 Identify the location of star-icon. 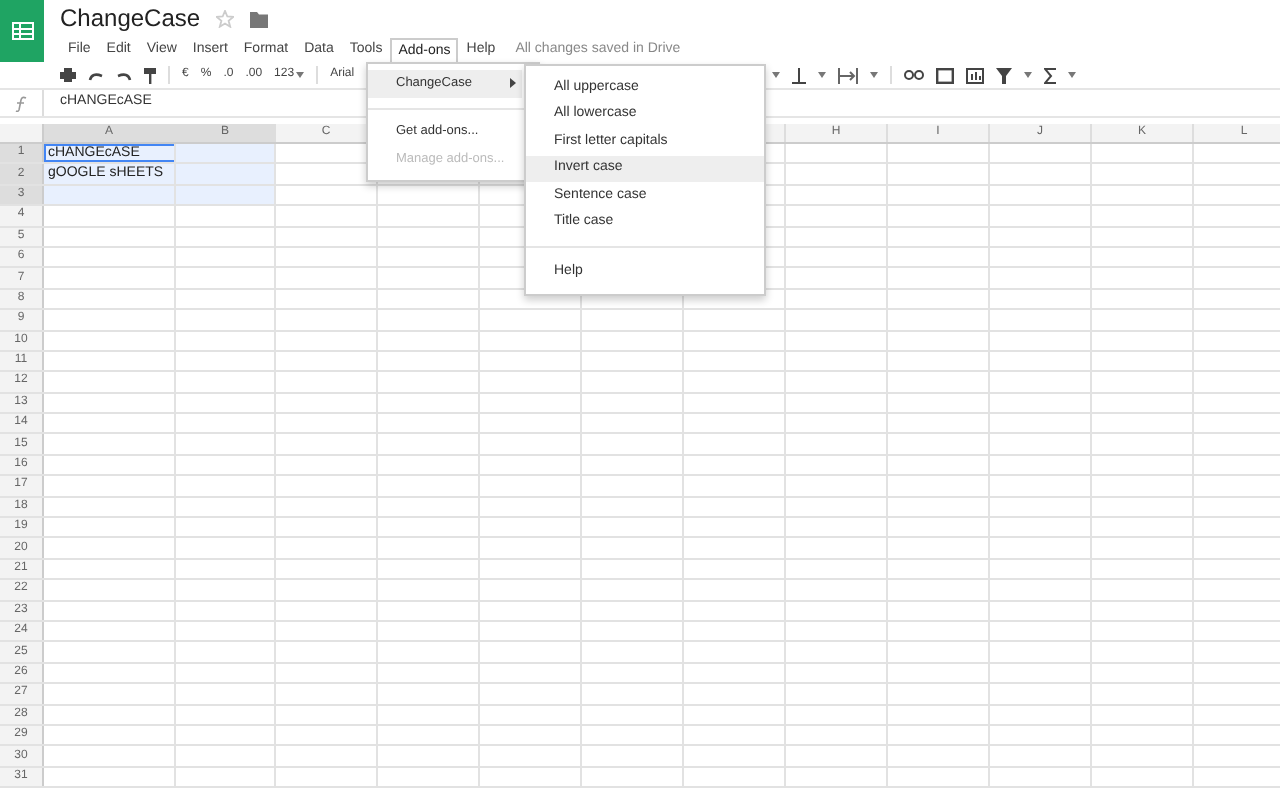
(225, 19).